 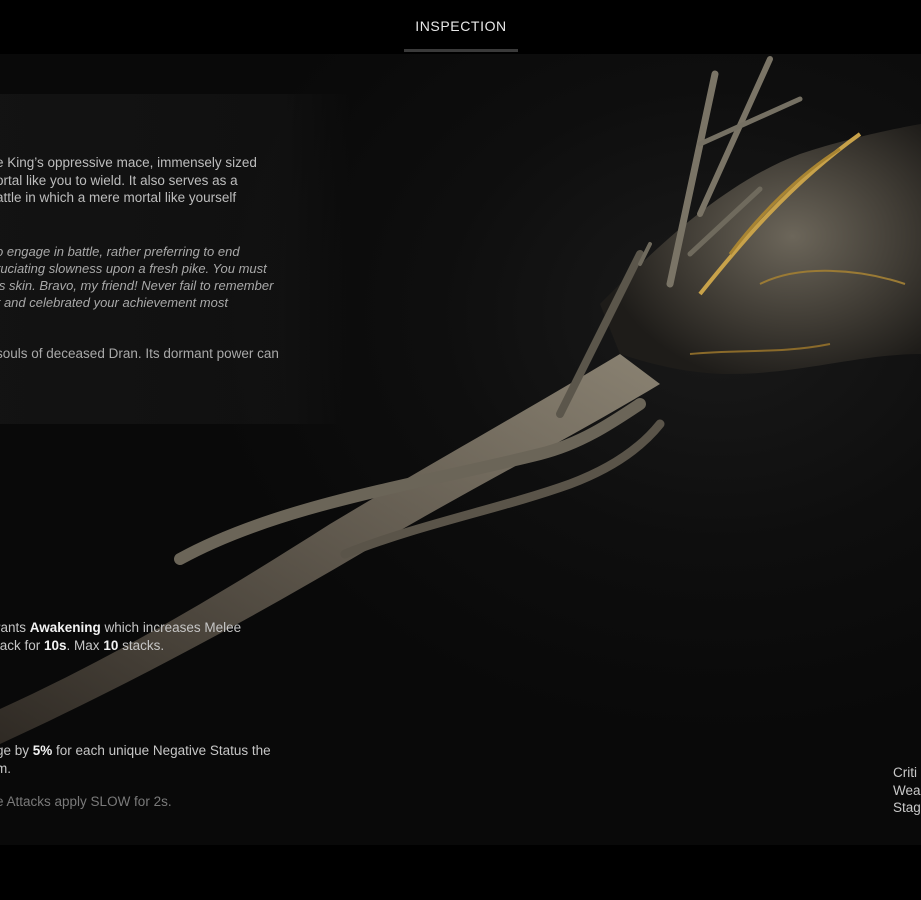 I want to click on tab-inspection: INSPECTION, so click(x=461, y=27).